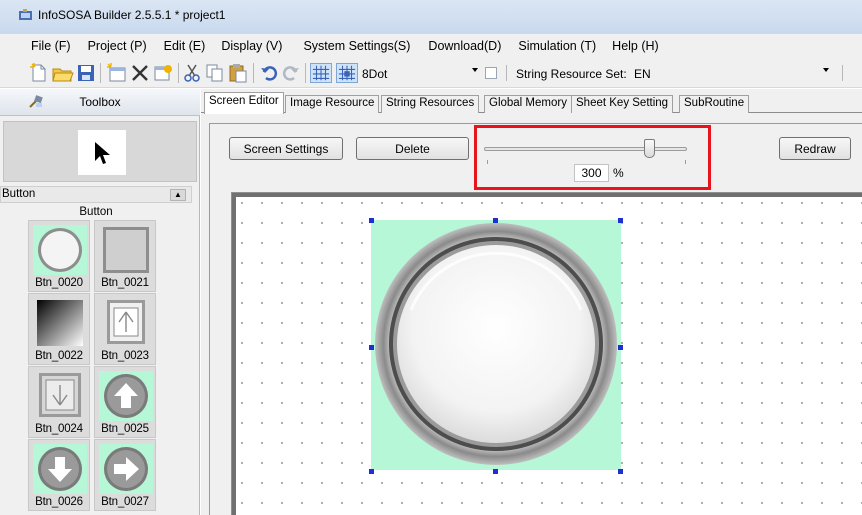 The width and height of the screenshot is (862, 515). I want to click on window-title: InfoSOSA Builder 2.5.5.1 * project1, so click(132, 15).